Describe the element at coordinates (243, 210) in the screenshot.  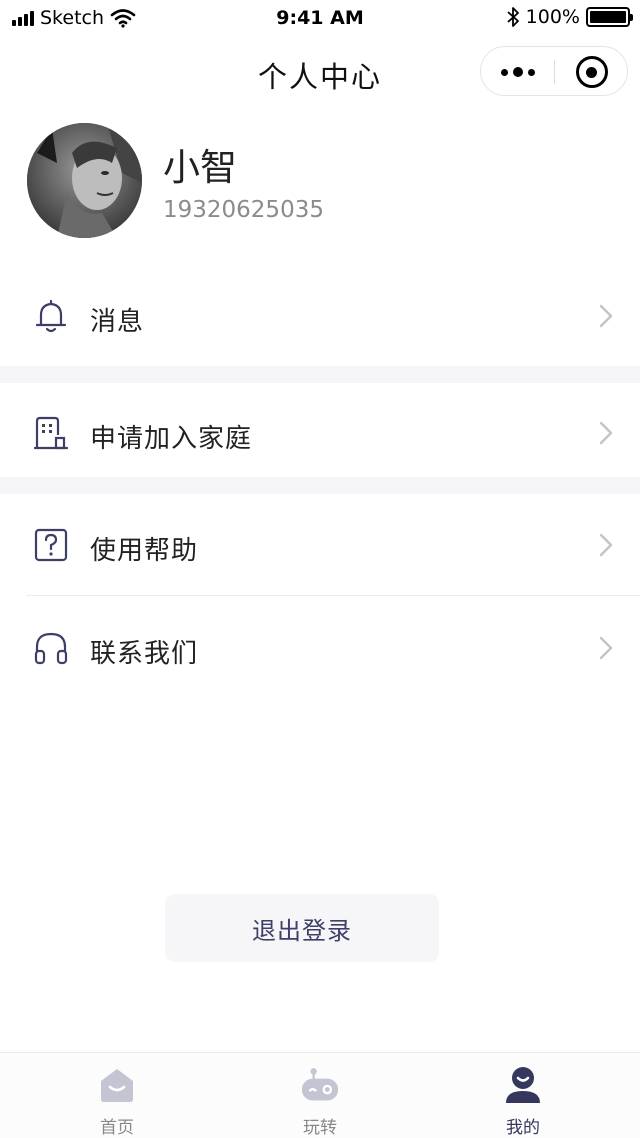
I see `user-phone: 19320625035` at that location.